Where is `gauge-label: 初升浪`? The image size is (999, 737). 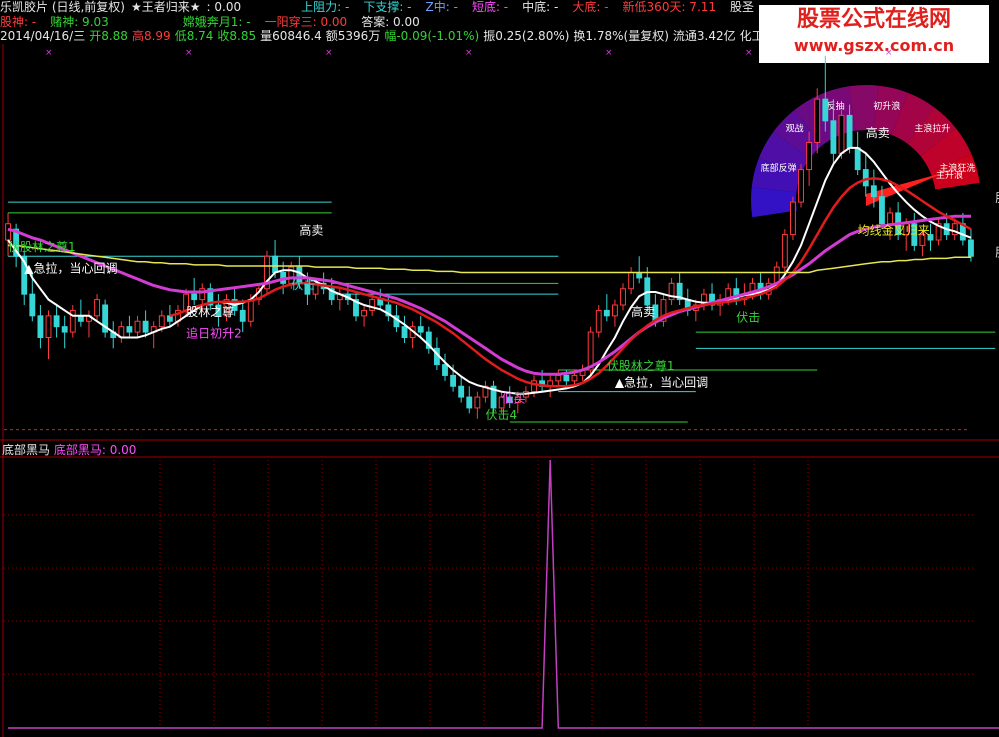
gauge-label: 初升浪 is located at coordinates (886, 106).